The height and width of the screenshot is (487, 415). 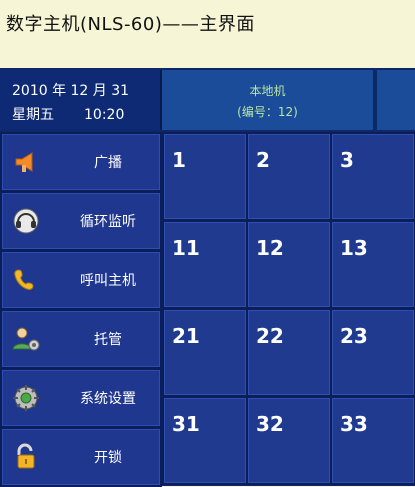 I want to click on station-number: 12, so click(x=270, y=248).